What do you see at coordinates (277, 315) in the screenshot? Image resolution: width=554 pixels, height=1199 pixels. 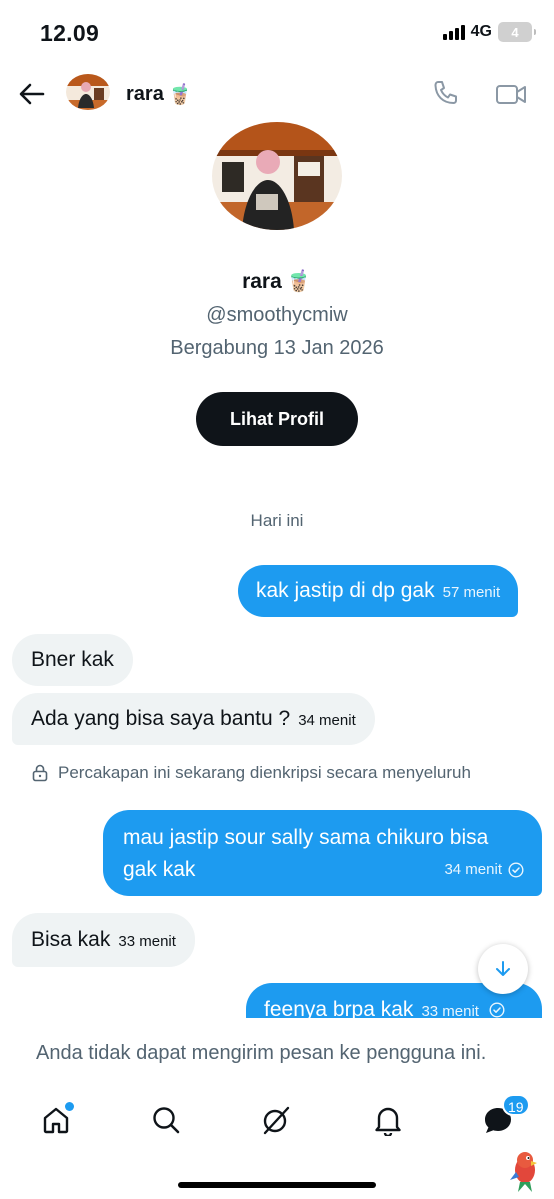 I see `profile-handle: @smoothycmiw` at bounding box center [277, 315].